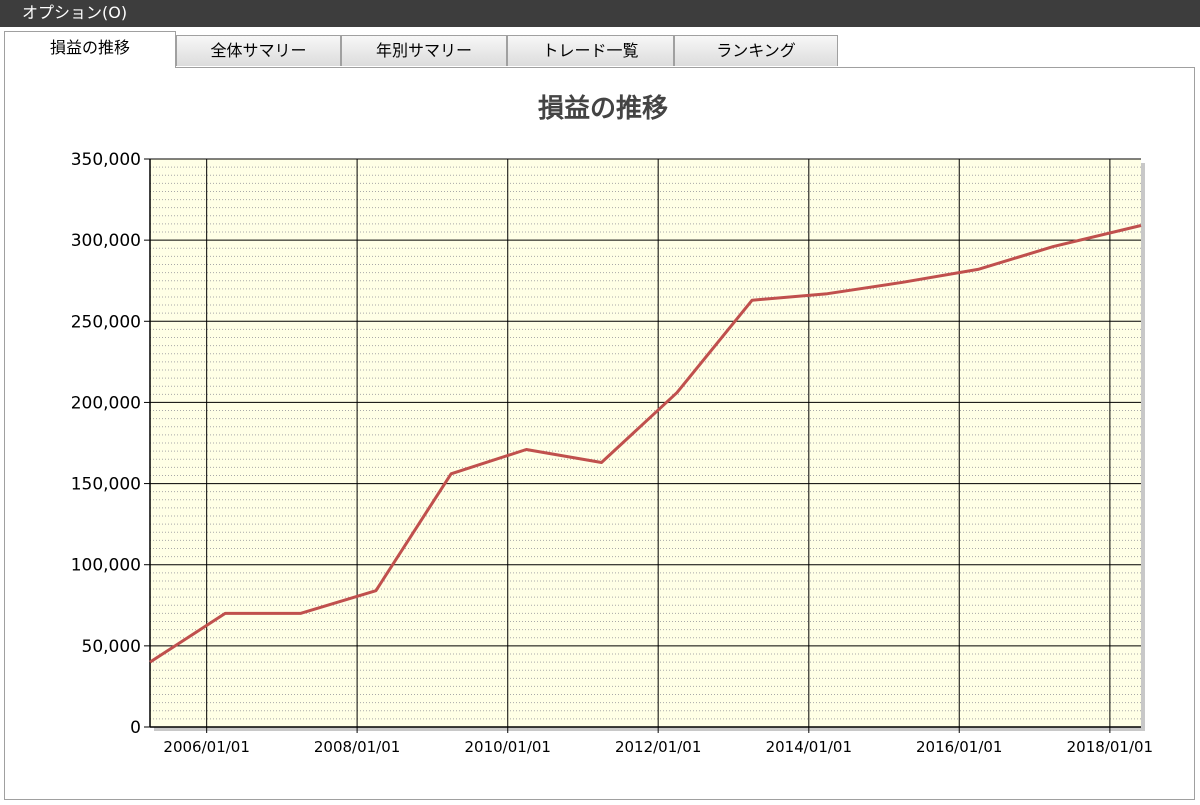 The height and width of the screenshot is (805, 1200). What do you see at coordinates (600, 13) in the screenshot?
I see `menu-bar: オプション(O)` at bounding box center [600, 13].